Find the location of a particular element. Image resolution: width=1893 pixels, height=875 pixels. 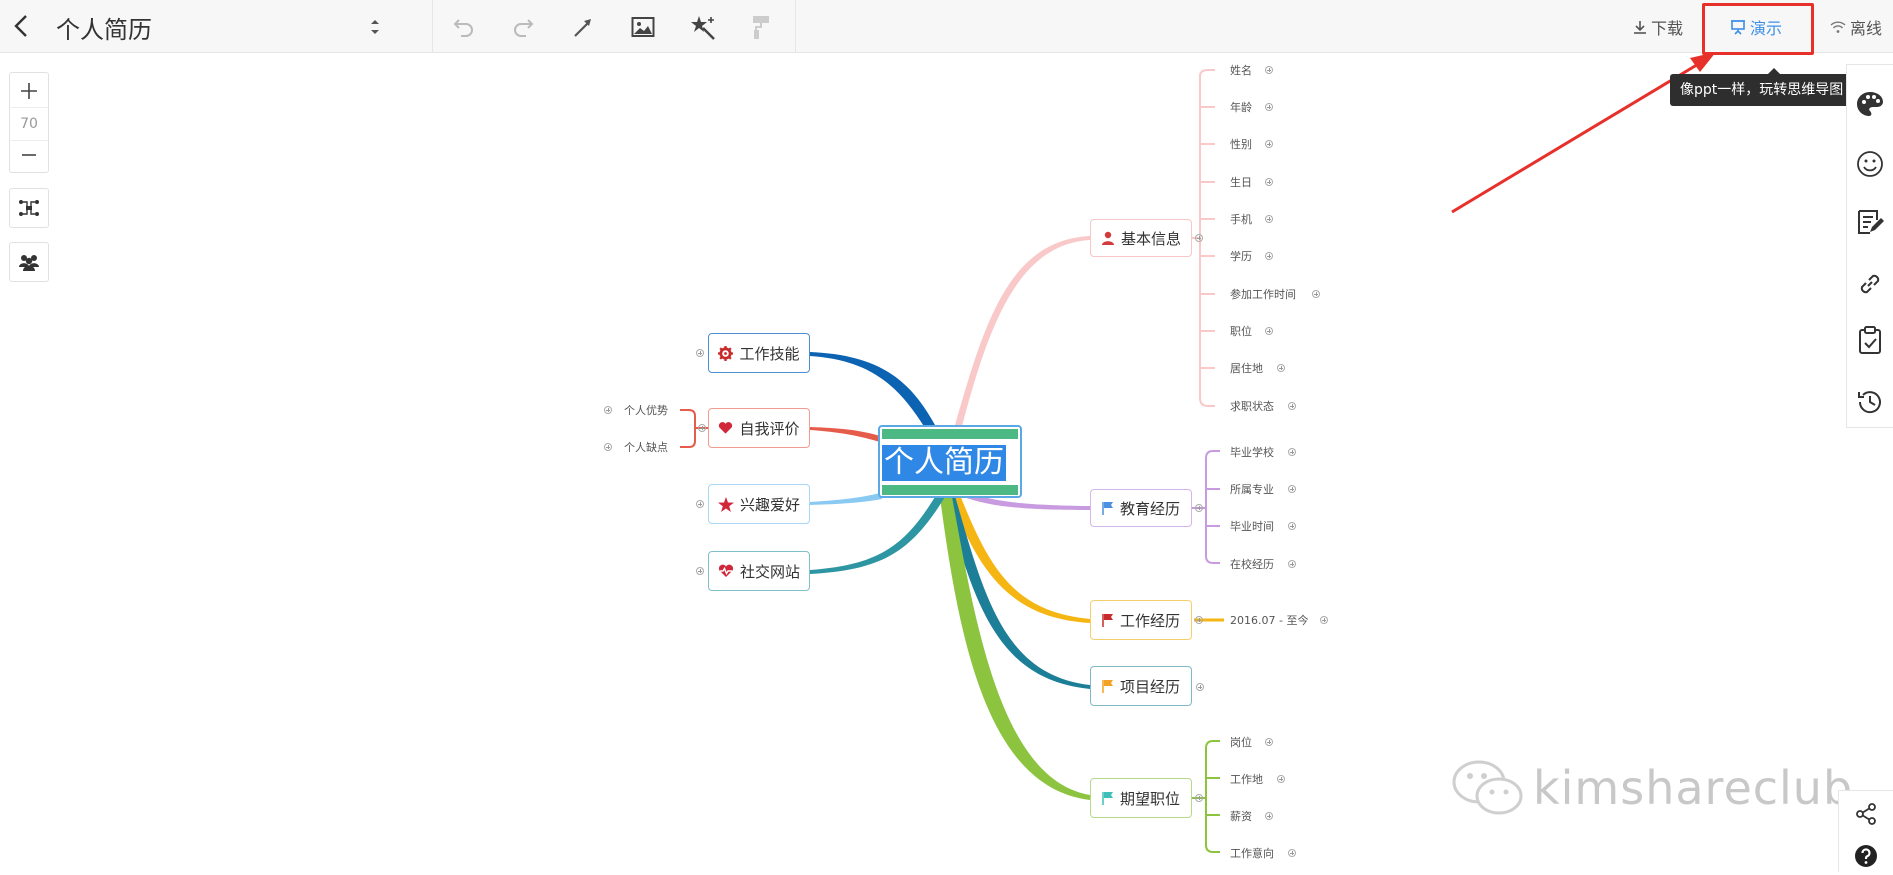

leaf-self-0: 个人优势 is located at coordinates (646, 410).